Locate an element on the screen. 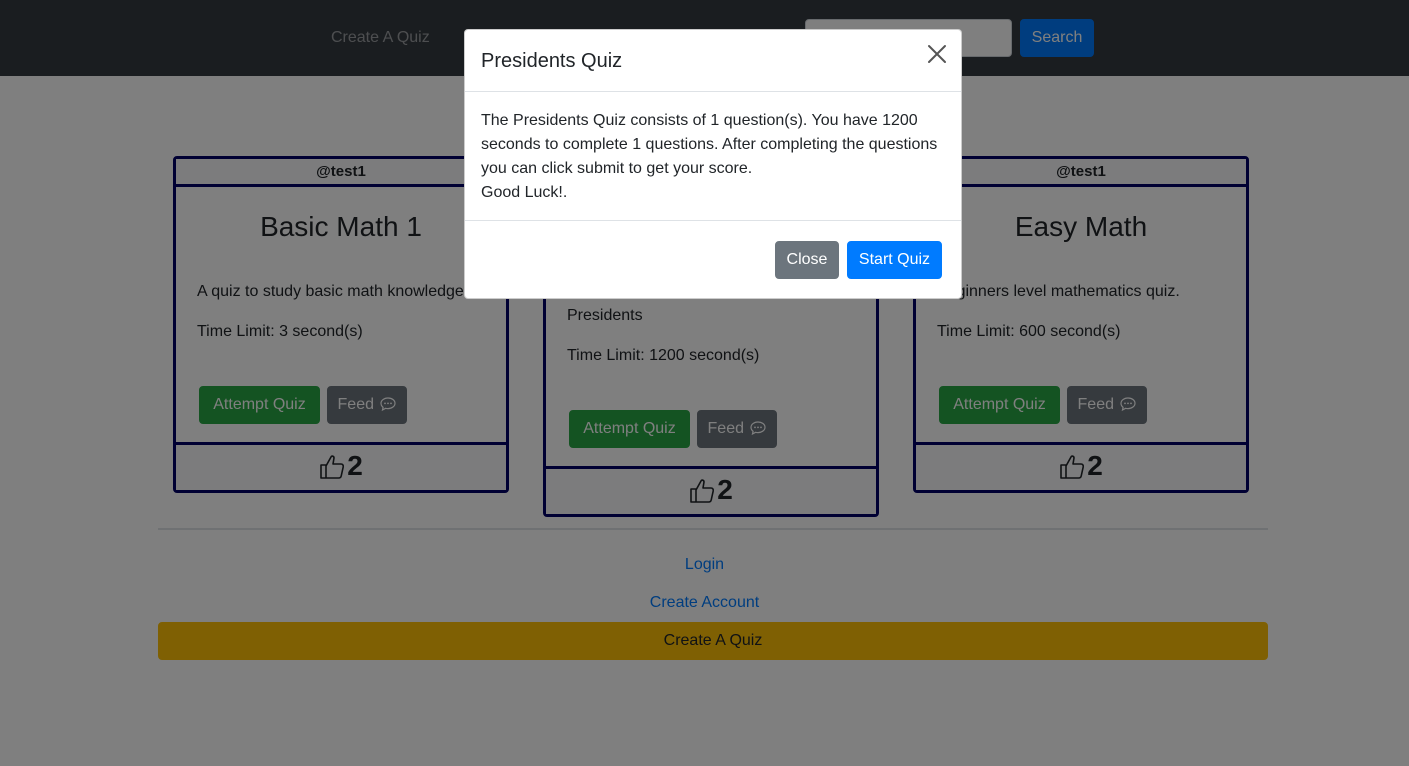 The height and width of the screenshot is (766, 1409). modal-good-luck: Good Luck!. is located at coordinates (524, 192).